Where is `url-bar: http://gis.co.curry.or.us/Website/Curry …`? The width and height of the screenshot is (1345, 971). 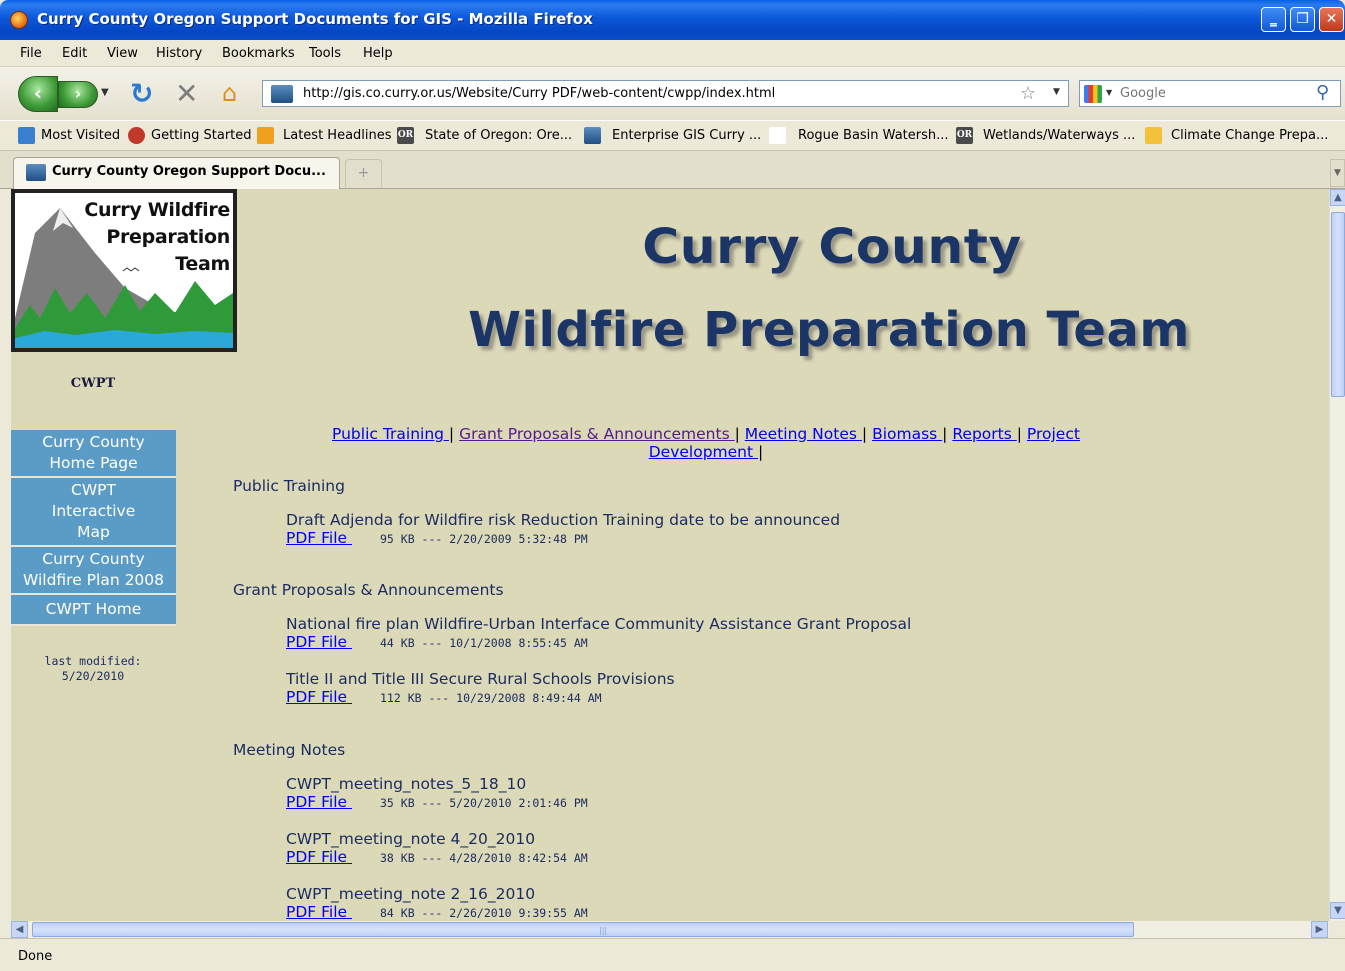 url-bar: http://gis.co.curry.or.us/Website/Curry … is located at coordinates (665, 93).